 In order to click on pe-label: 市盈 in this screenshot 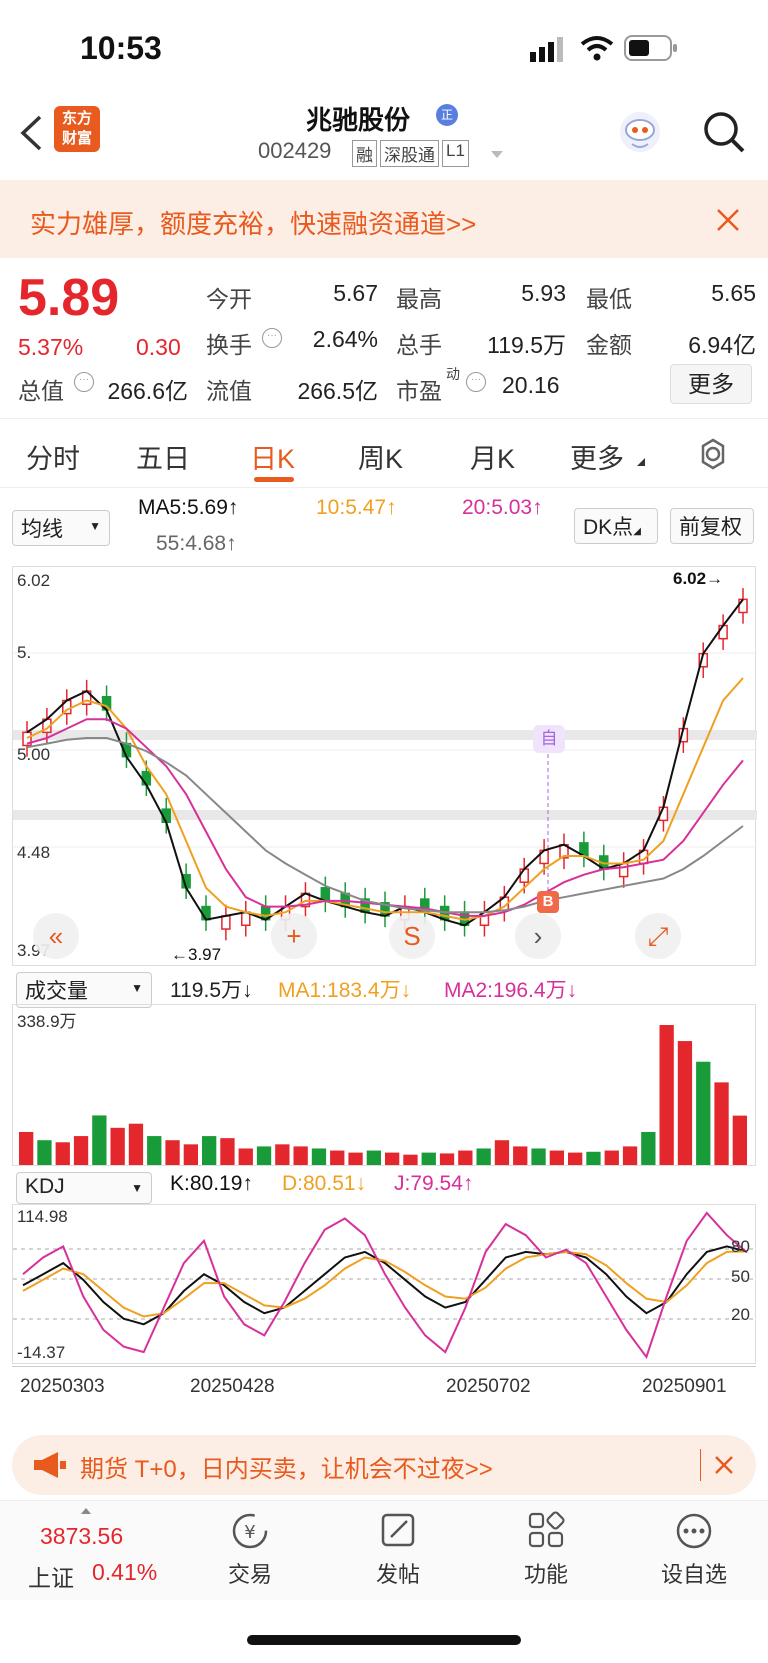, I will do `click(419, 391)`.